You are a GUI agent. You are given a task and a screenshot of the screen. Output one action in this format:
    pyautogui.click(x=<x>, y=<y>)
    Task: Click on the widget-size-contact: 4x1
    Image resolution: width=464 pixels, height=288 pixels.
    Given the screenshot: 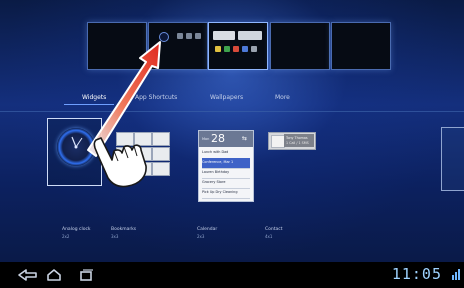 What is the action you would take?
    pyautogui.click(x=269, y=236)
    